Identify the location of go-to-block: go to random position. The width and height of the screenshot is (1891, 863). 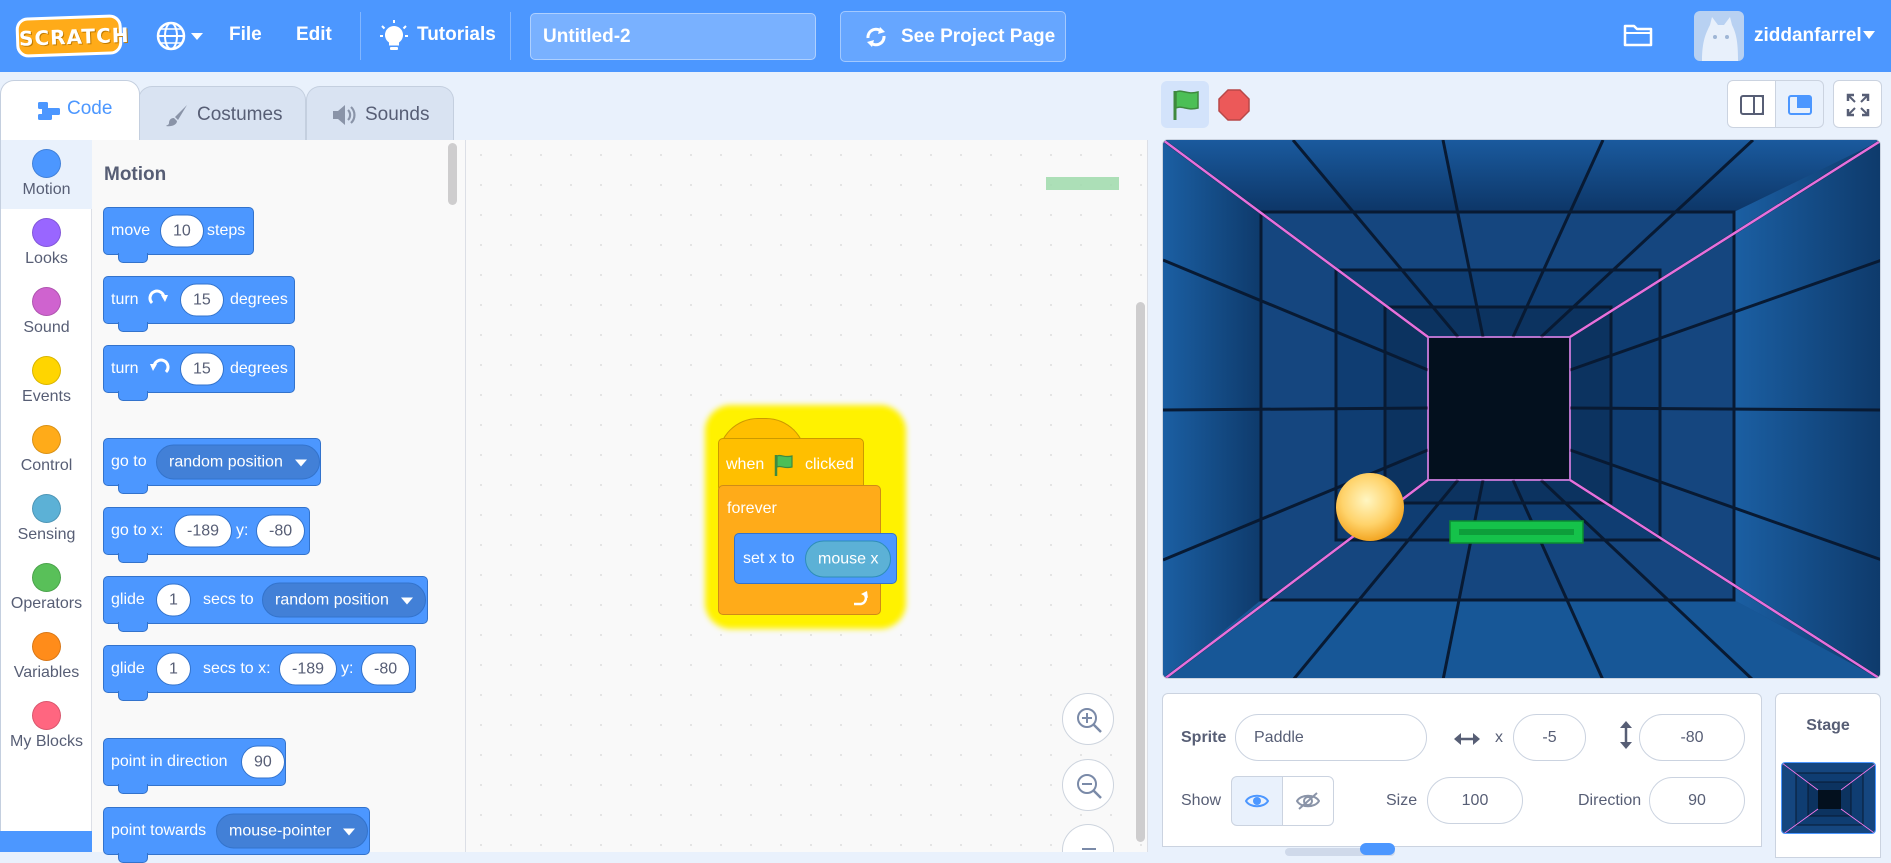
(212, 466).